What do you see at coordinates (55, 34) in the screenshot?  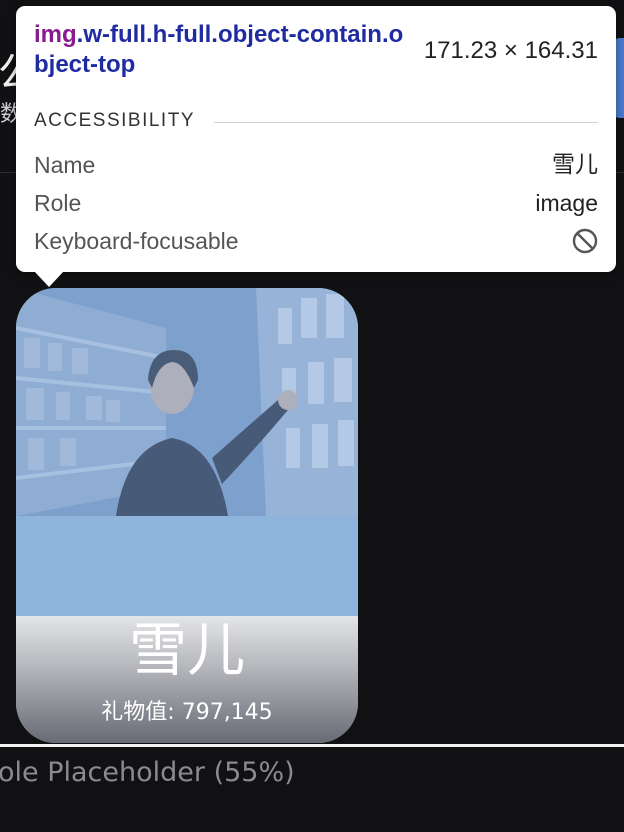 I see `selector-tag: img` at bounding box center [55, 34].